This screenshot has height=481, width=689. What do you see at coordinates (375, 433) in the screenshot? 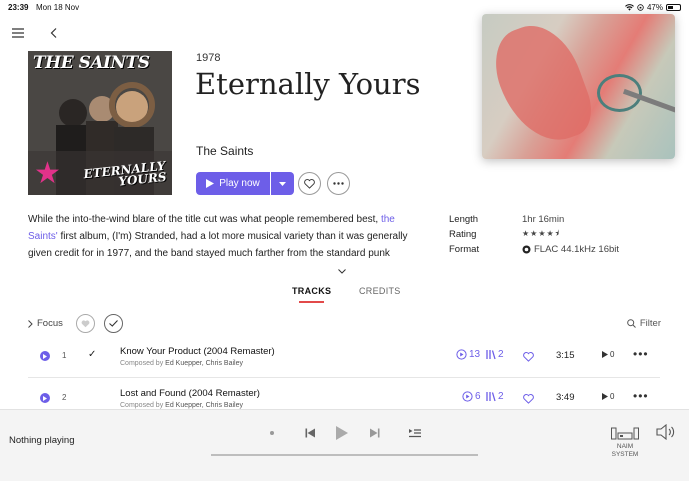
I see `next-icon` at bounding box center [375, 433].